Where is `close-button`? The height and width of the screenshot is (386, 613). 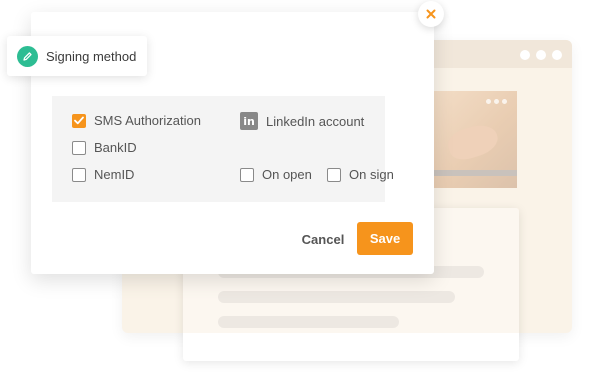 close-button is located at coordinates (431, 14).